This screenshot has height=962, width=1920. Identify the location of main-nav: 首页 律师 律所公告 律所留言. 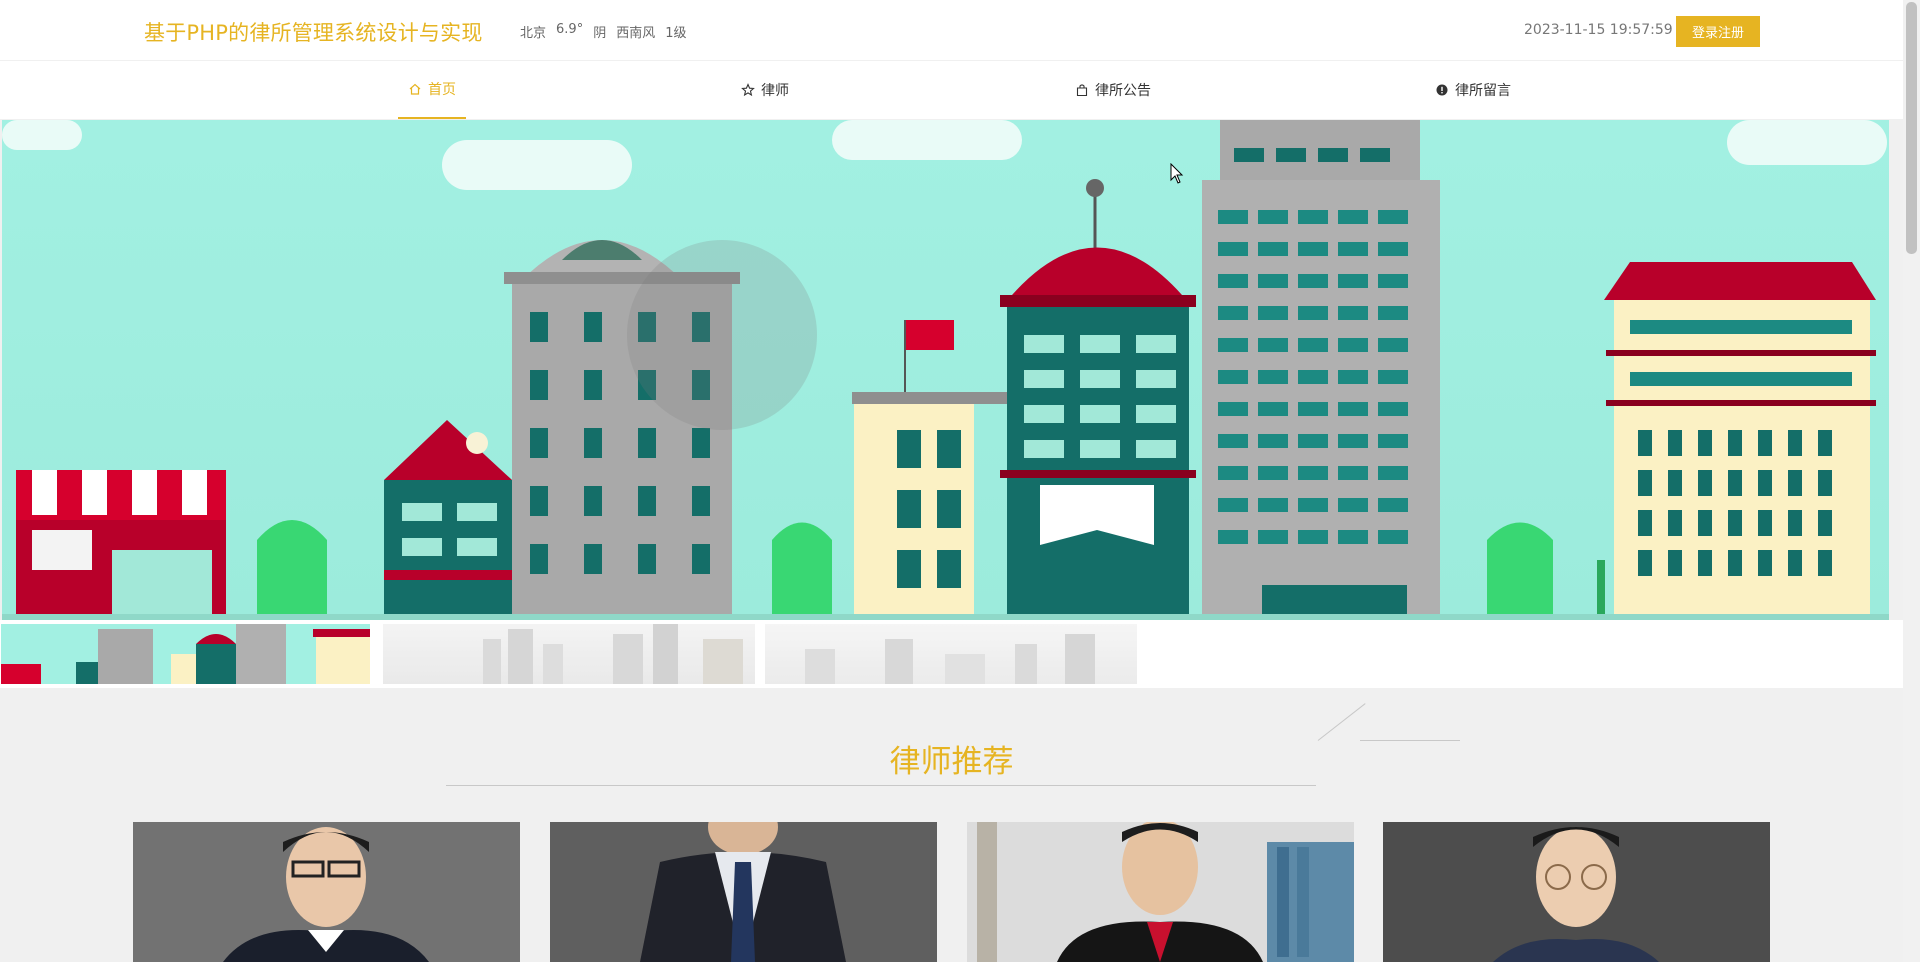
(951, 90).